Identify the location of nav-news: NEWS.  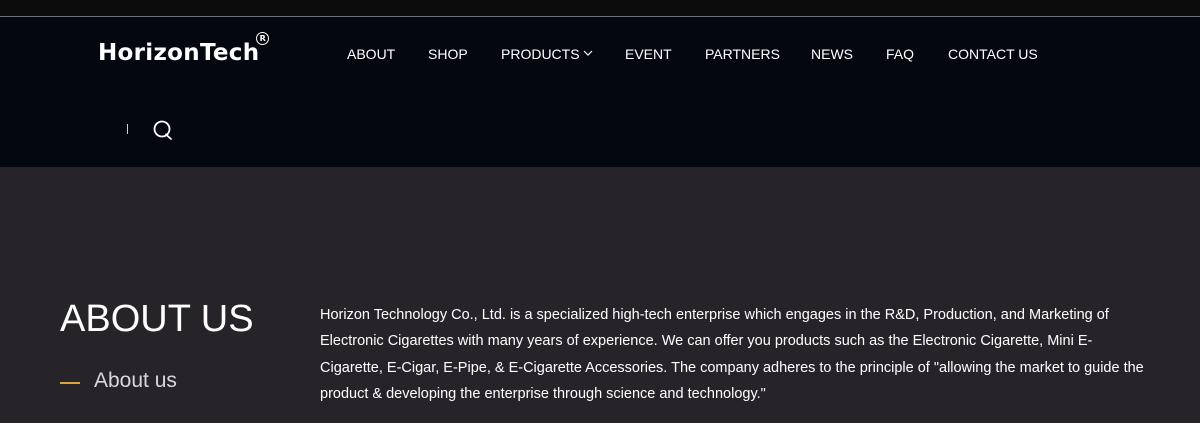
(832, 54).